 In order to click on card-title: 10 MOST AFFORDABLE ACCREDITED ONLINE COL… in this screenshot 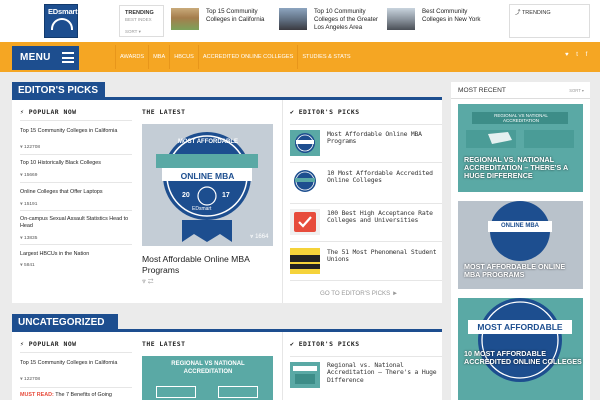, I will do `click(523, 358)`.